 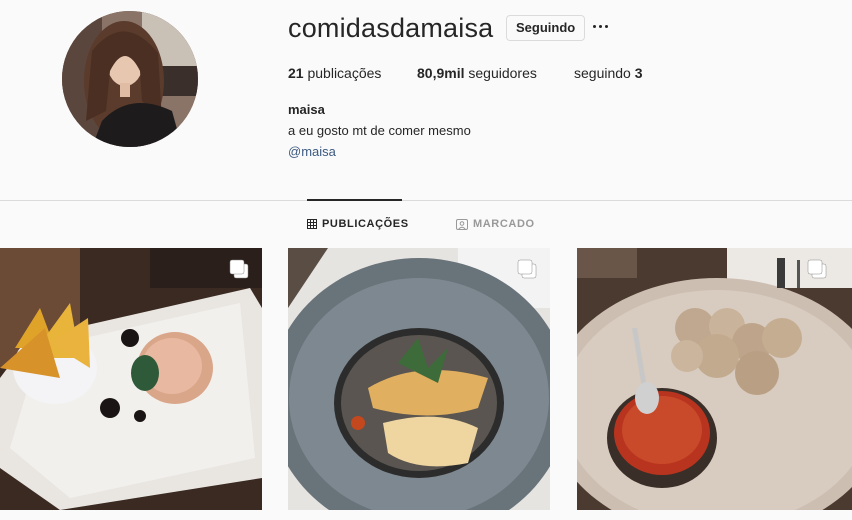 I want to click on following-count-value: 3, so click(x=638, y=73).